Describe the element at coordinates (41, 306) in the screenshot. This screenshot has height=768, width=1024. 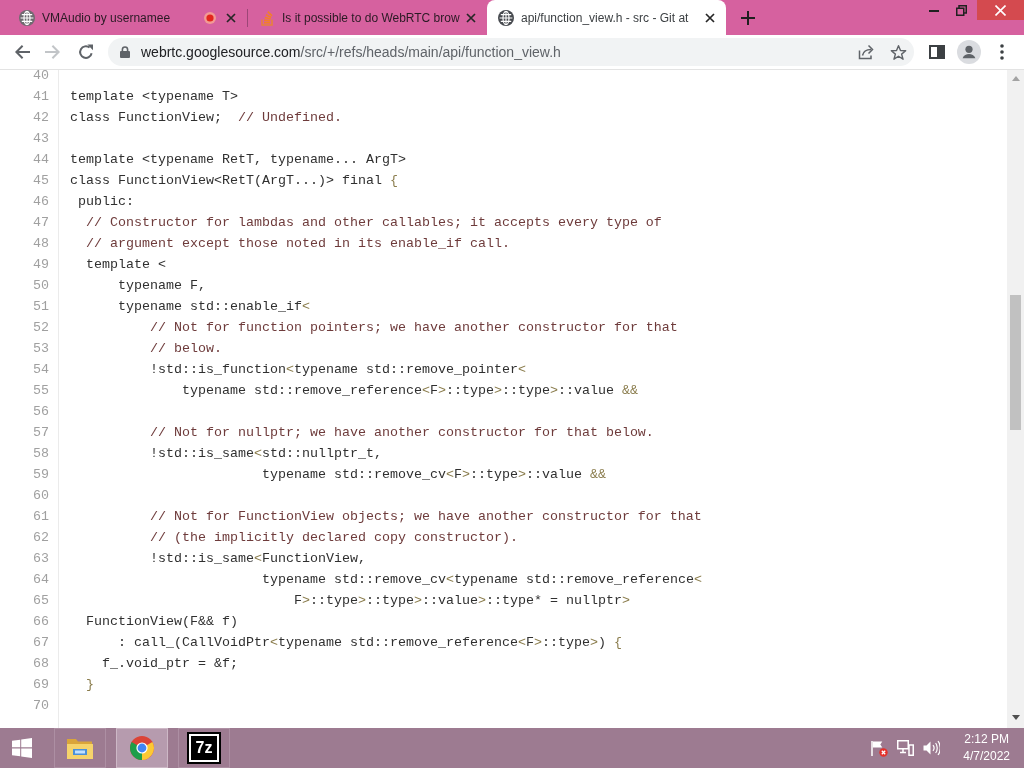
I see `line-number: 51` at that location.